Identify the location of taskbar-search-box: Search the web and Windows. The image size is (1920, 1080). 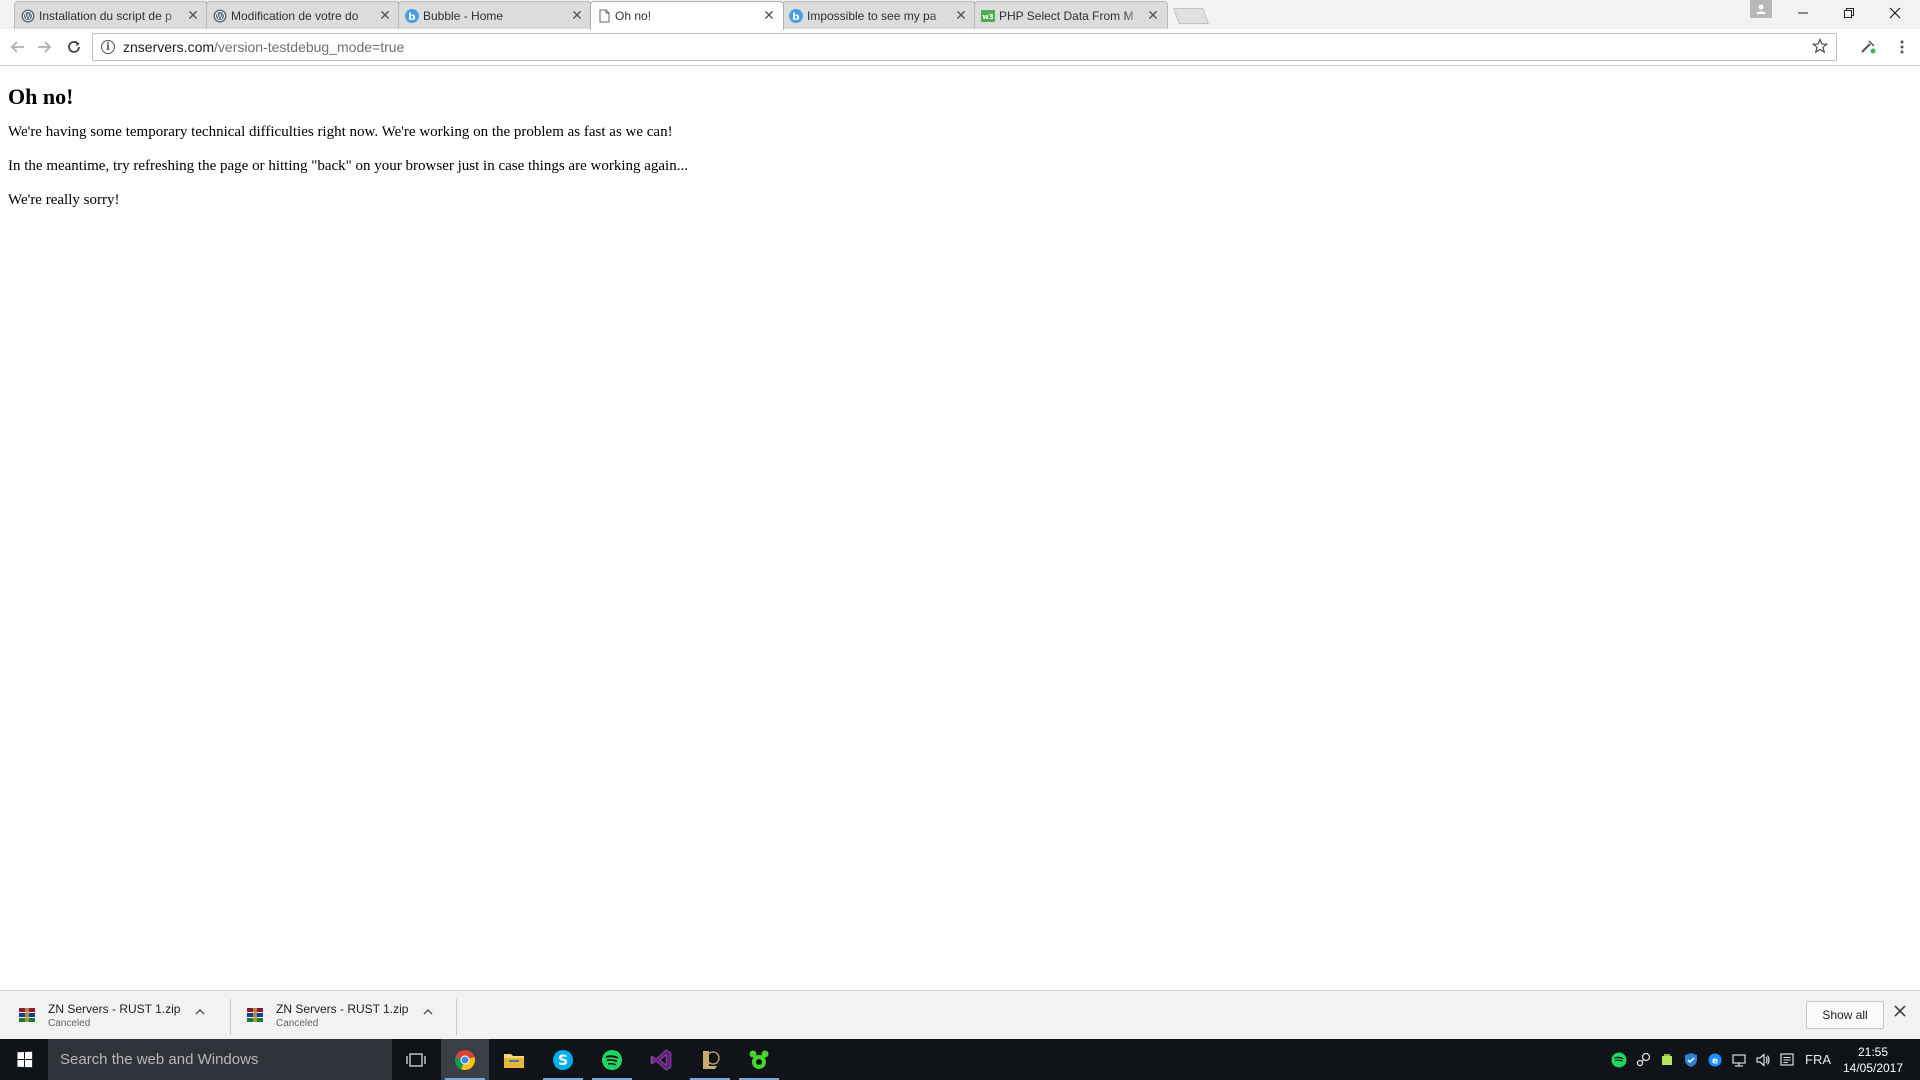
(220, 1059).